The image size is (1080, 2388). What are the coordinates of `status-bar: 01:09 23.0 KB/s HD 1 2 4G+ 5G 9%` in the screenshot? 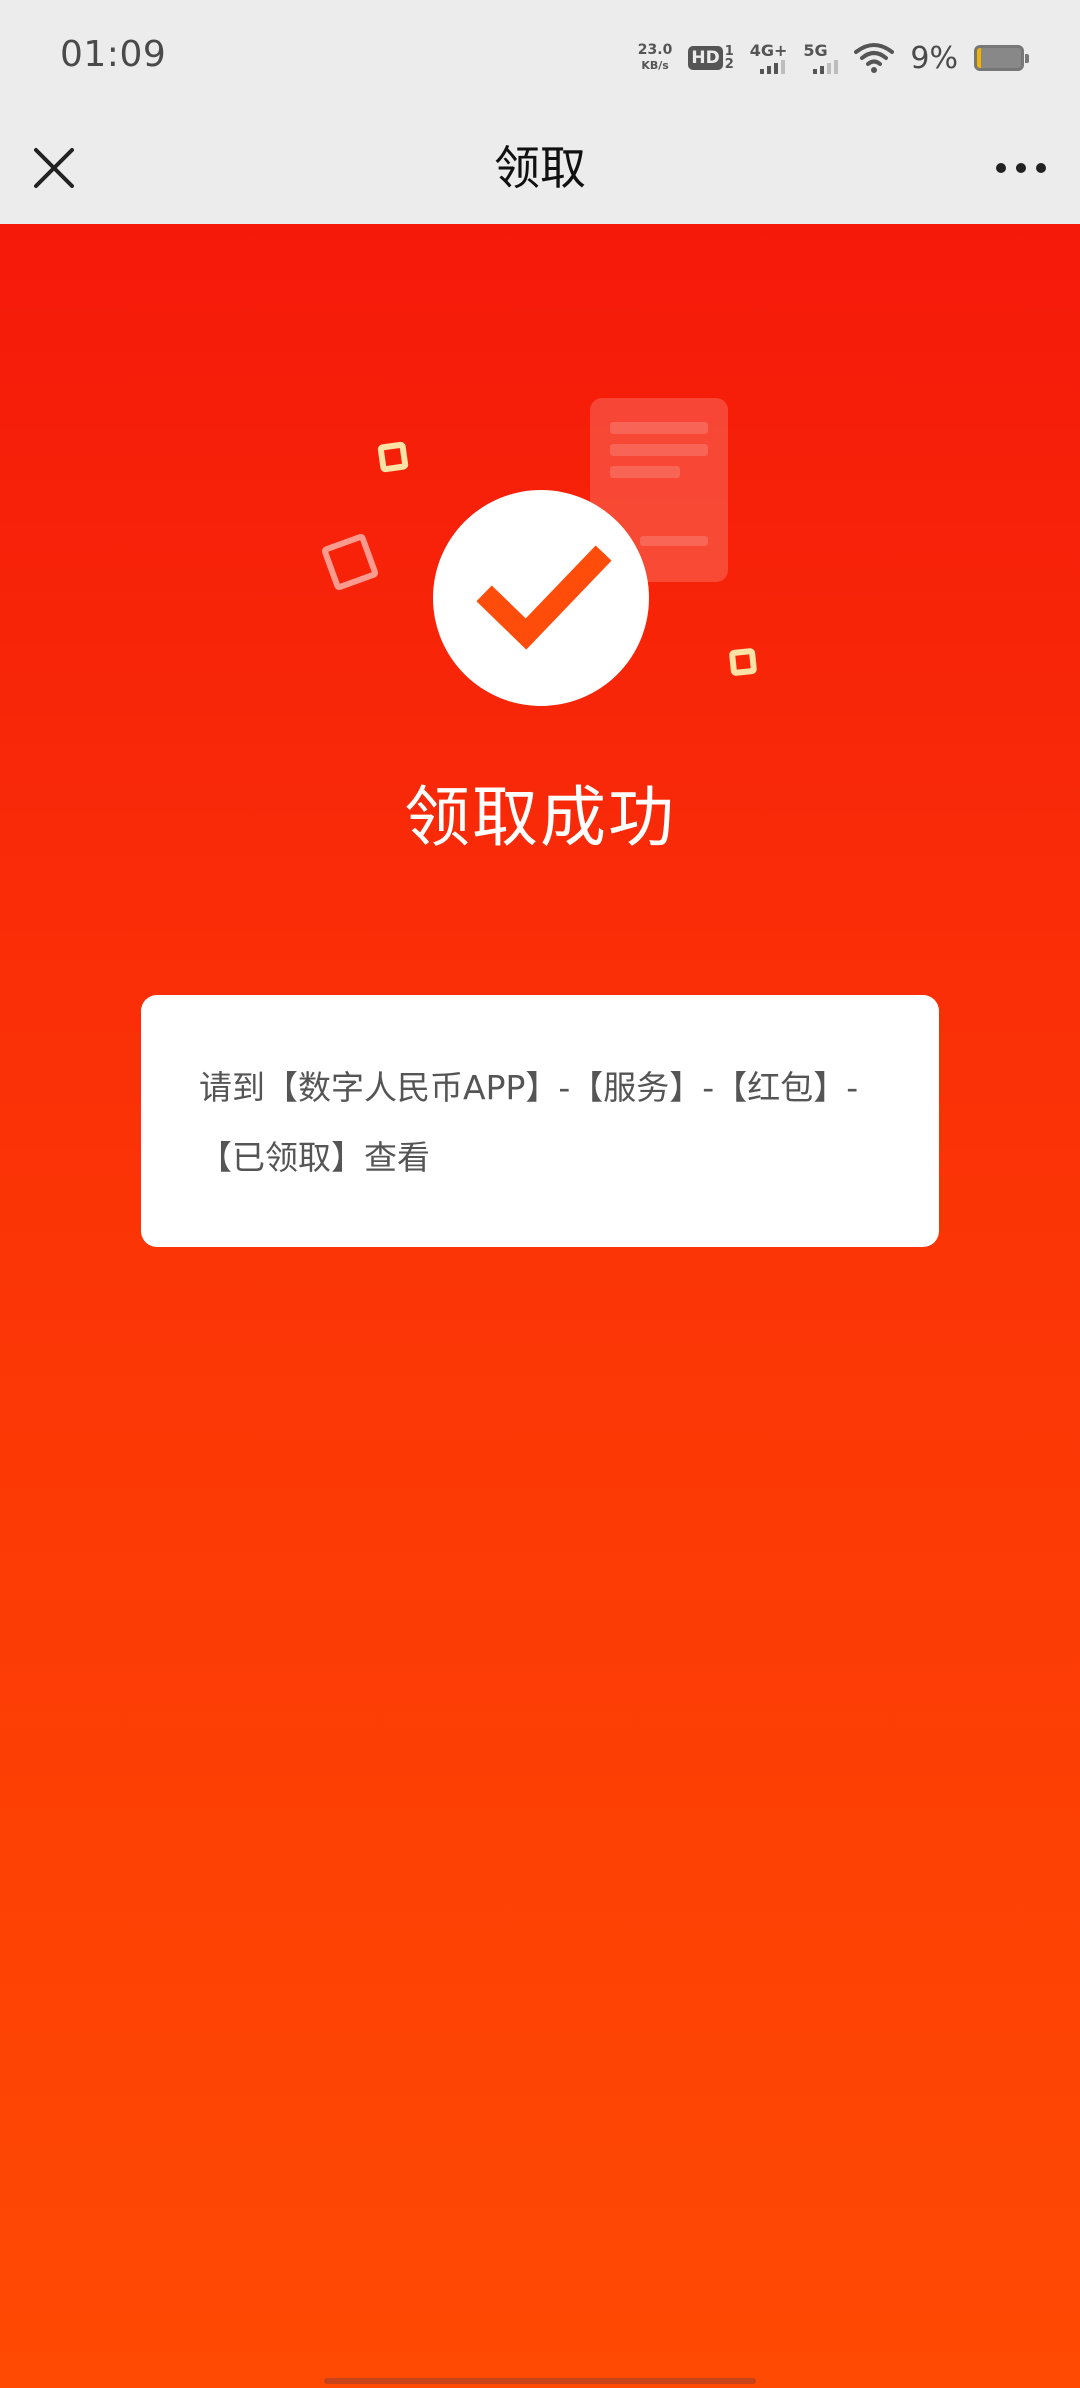 It's located at (540, 56).